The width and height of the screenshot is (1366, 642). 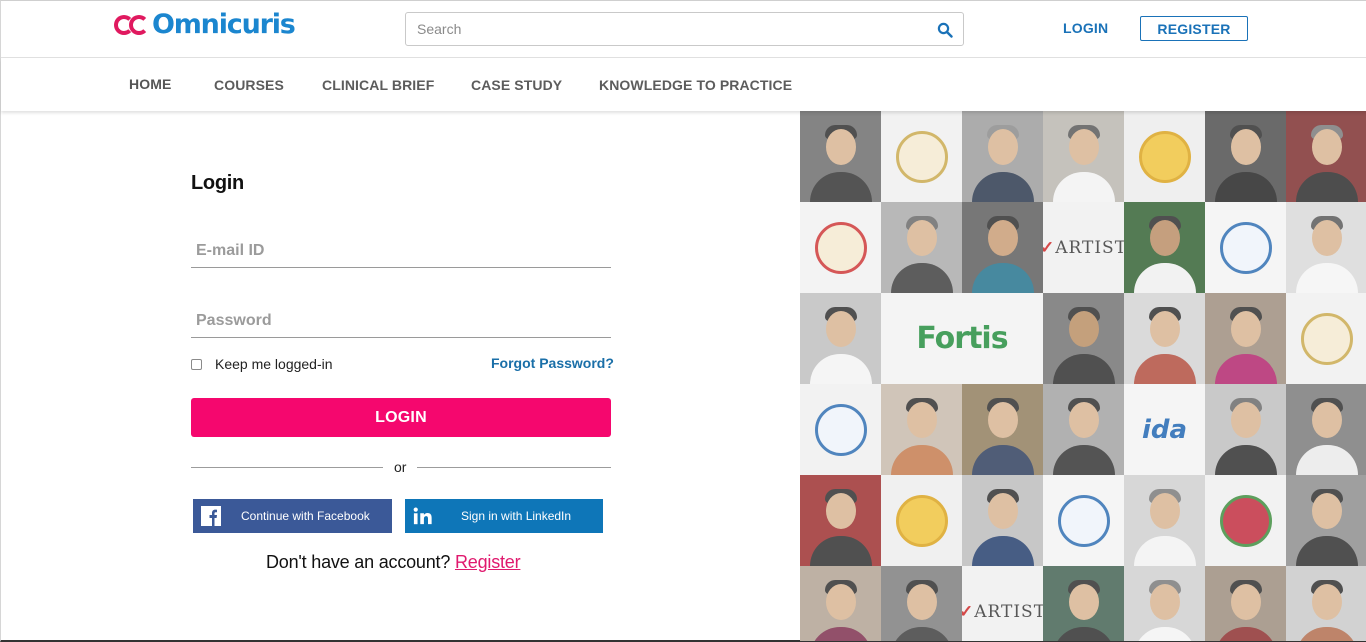 What do you see at coordinates (516, 516) in the screenshot?
I see `linkedin-label: Sign in with LinkedIn` at bounding box center [516, 516].